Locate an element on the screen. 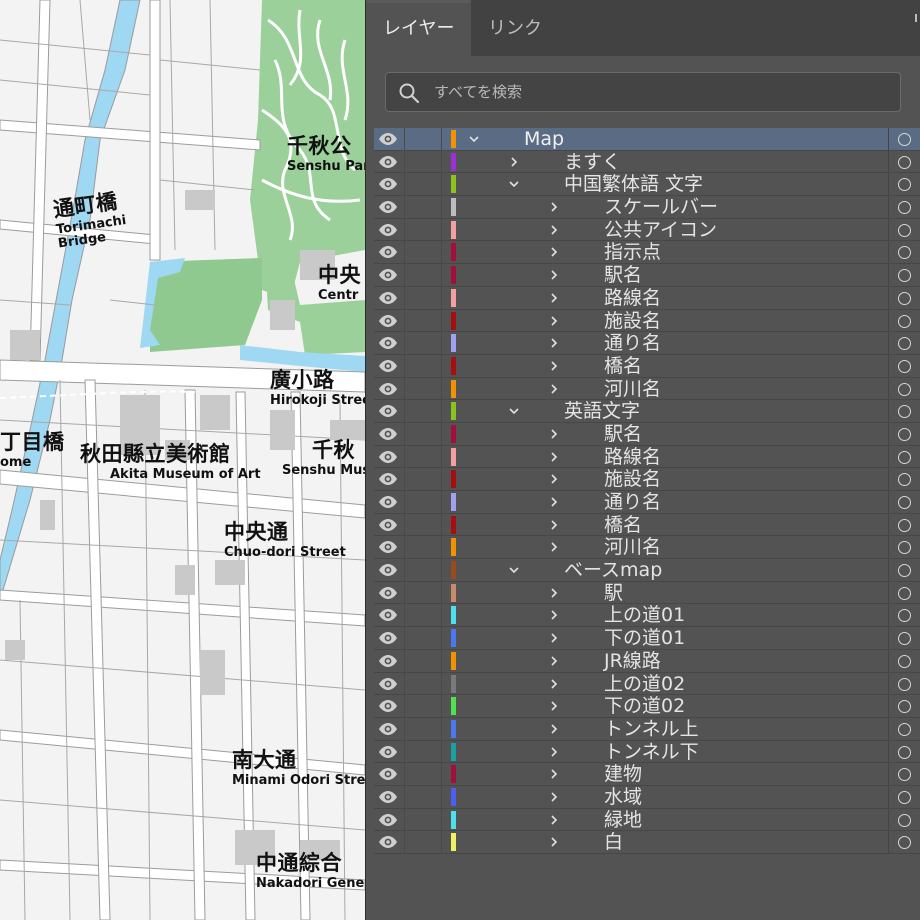  layer-row: 橋名 is located at coordinates (647, 525).